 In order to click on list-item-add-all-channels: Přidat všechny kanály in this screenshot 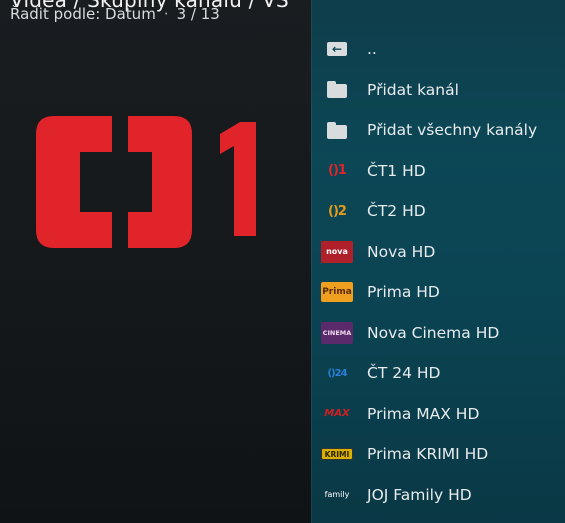, I will do `click(438, 130)`.